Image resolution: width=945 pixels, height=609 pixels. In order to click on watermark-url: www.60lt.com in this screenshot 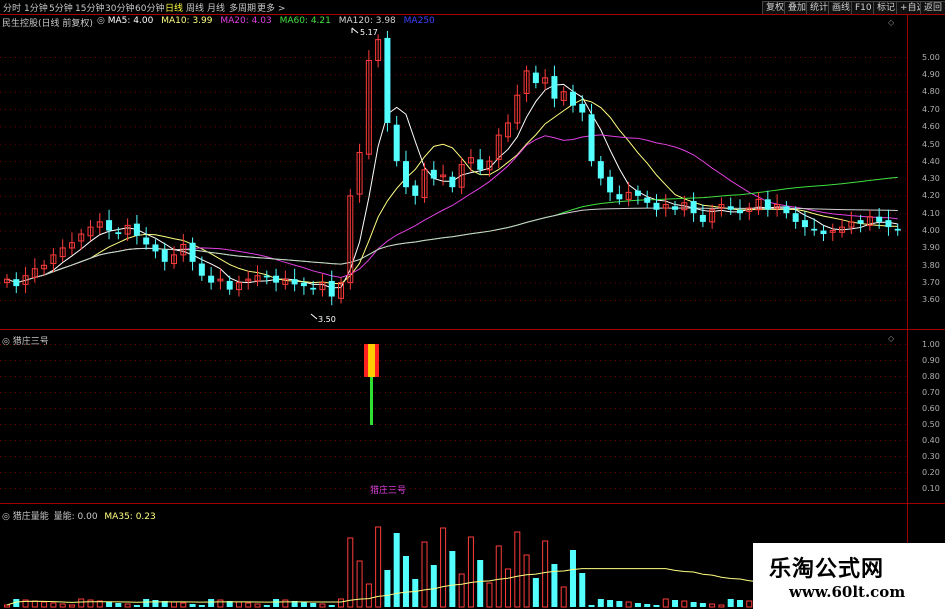, I will do `click(847, 592)`.